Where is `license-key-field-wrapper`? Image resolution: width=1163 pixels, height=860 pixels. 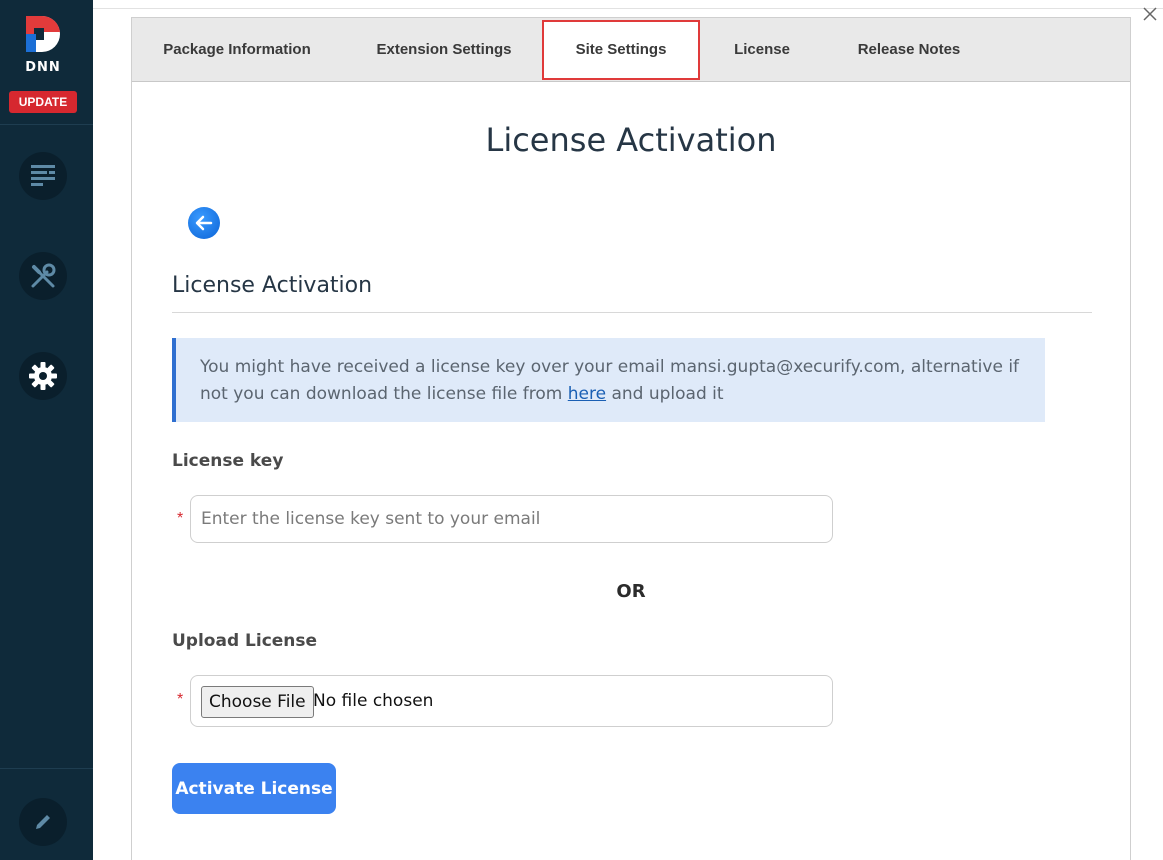
license-key-field-wrapper is located at coordinates (511, 519).